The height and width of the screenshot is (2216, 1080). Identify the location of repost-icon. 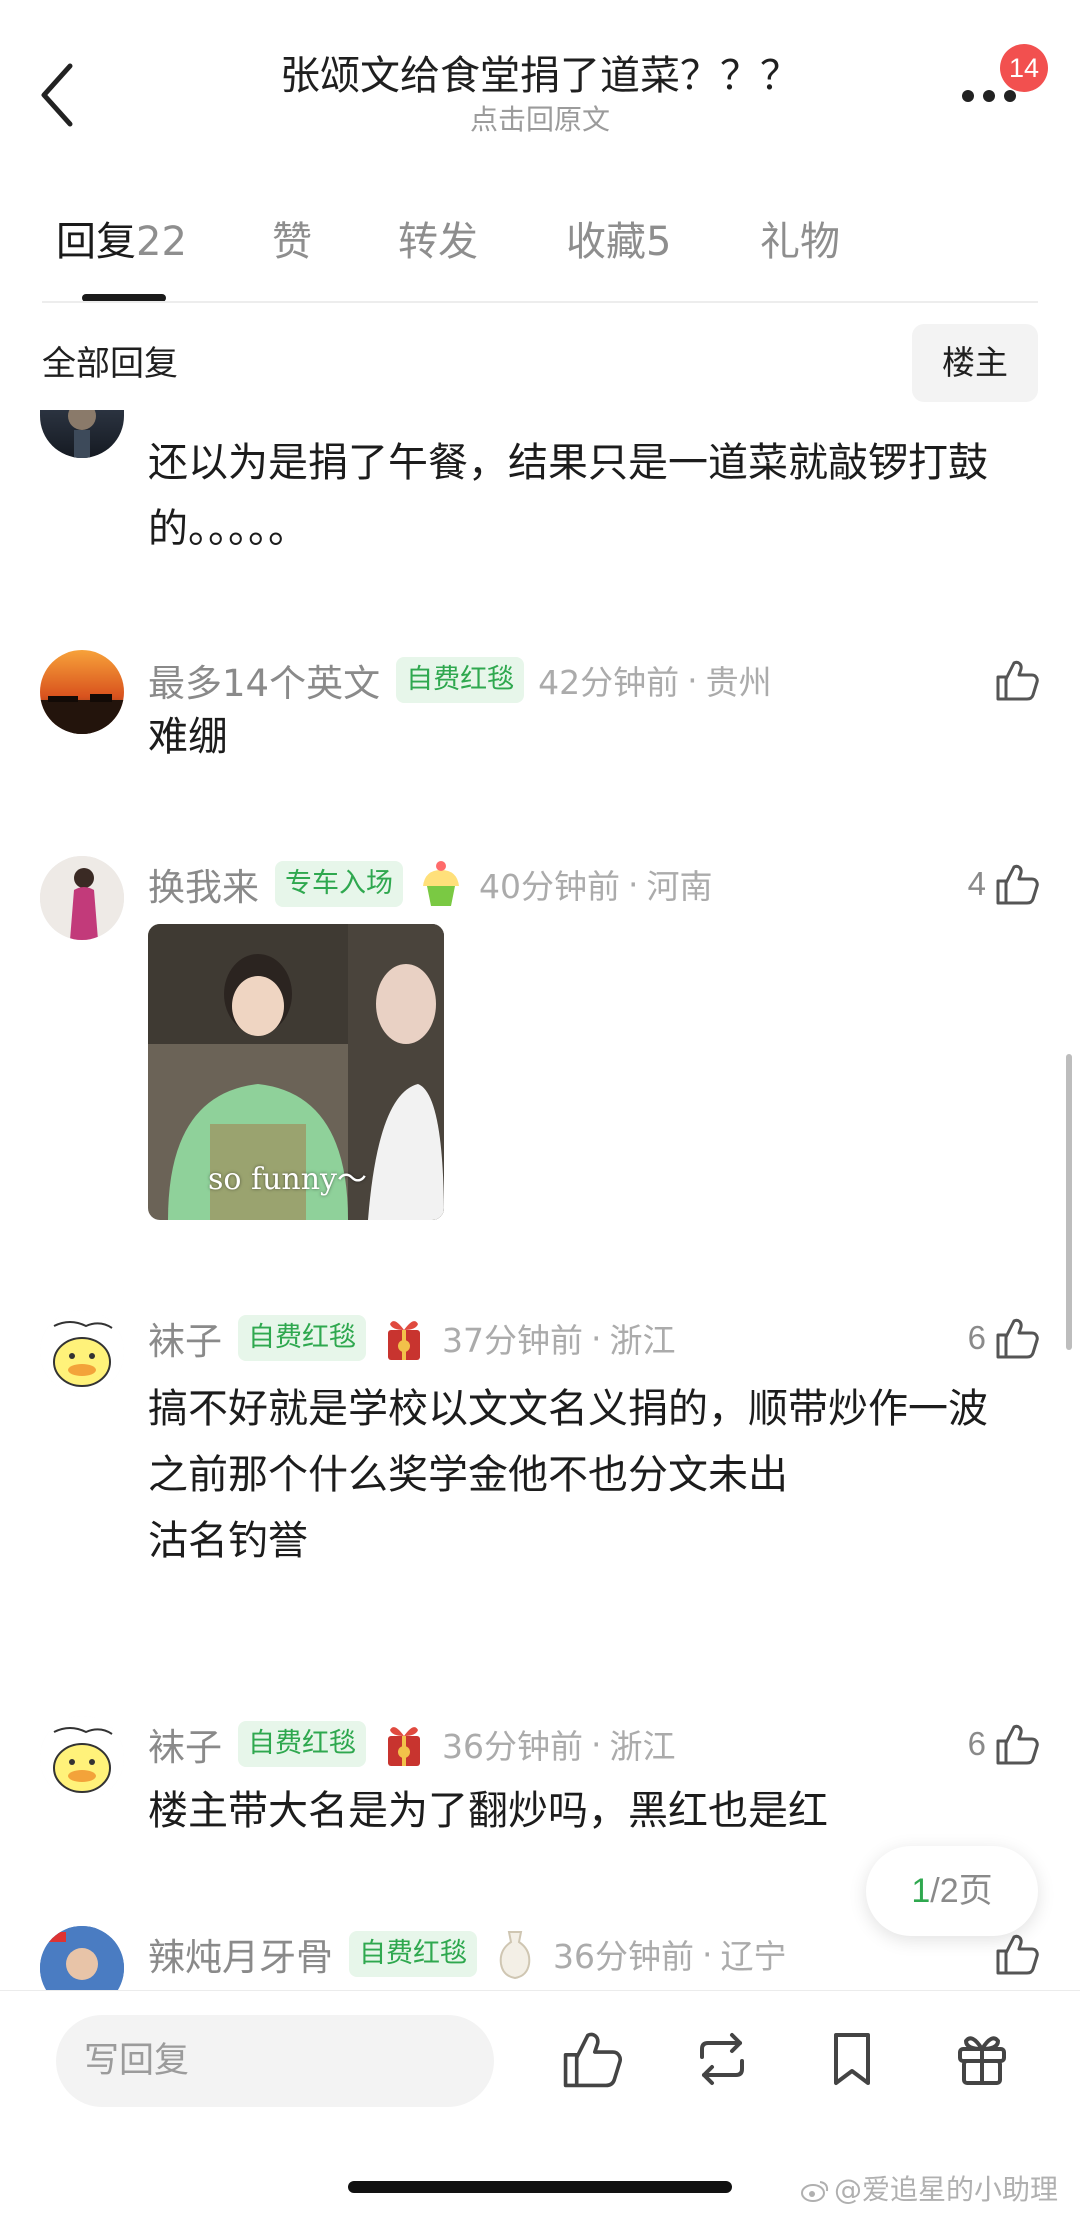
(722, 2059).